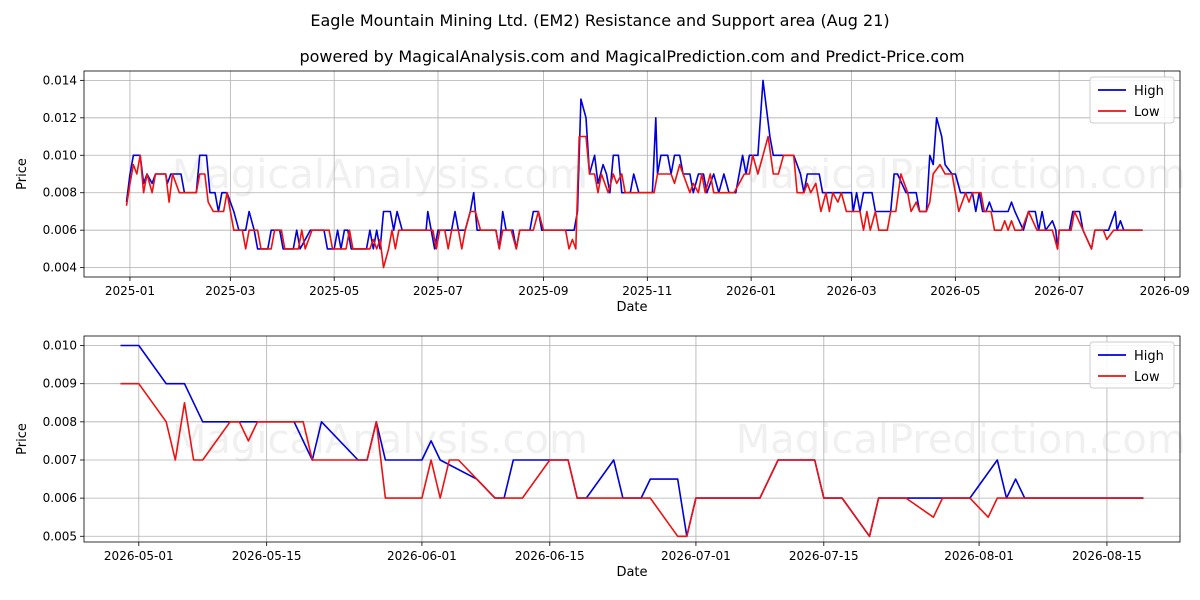 Image resolution: width=1200 pixels, height=600 pixels. Describe the element at coordinates (751, 291) in the screenshot. I see `x-tick-label: 2026-01` at that location.